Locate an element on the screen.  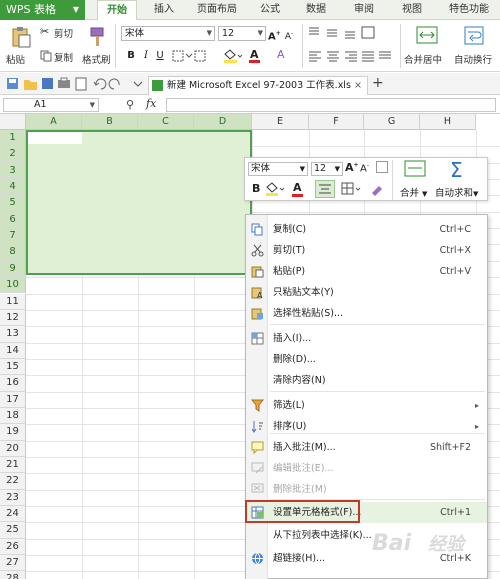
row-header-27: 27 is located at coordinates (13, 563).